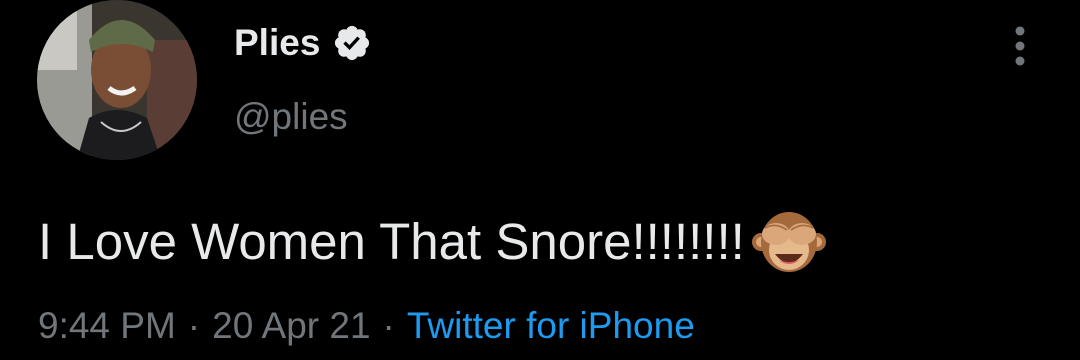  Describe the element at coordinates (551, 325) in the screenshot. I see `tweet-source-link: Twitter for iPhone` at that location.